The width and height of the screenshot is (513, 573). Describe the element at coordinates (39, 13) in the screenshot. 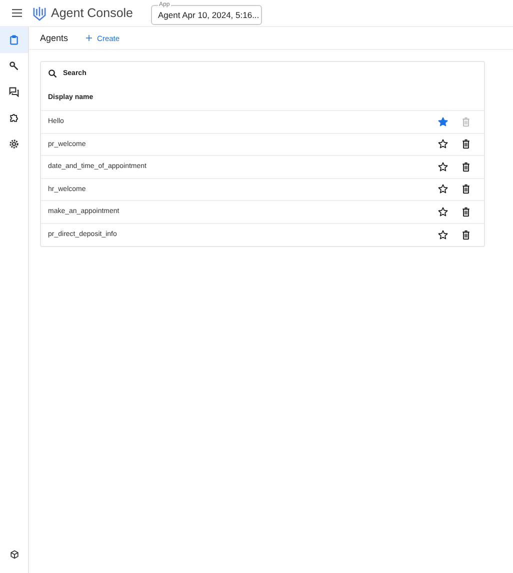

I see `logo-icon` at that location.